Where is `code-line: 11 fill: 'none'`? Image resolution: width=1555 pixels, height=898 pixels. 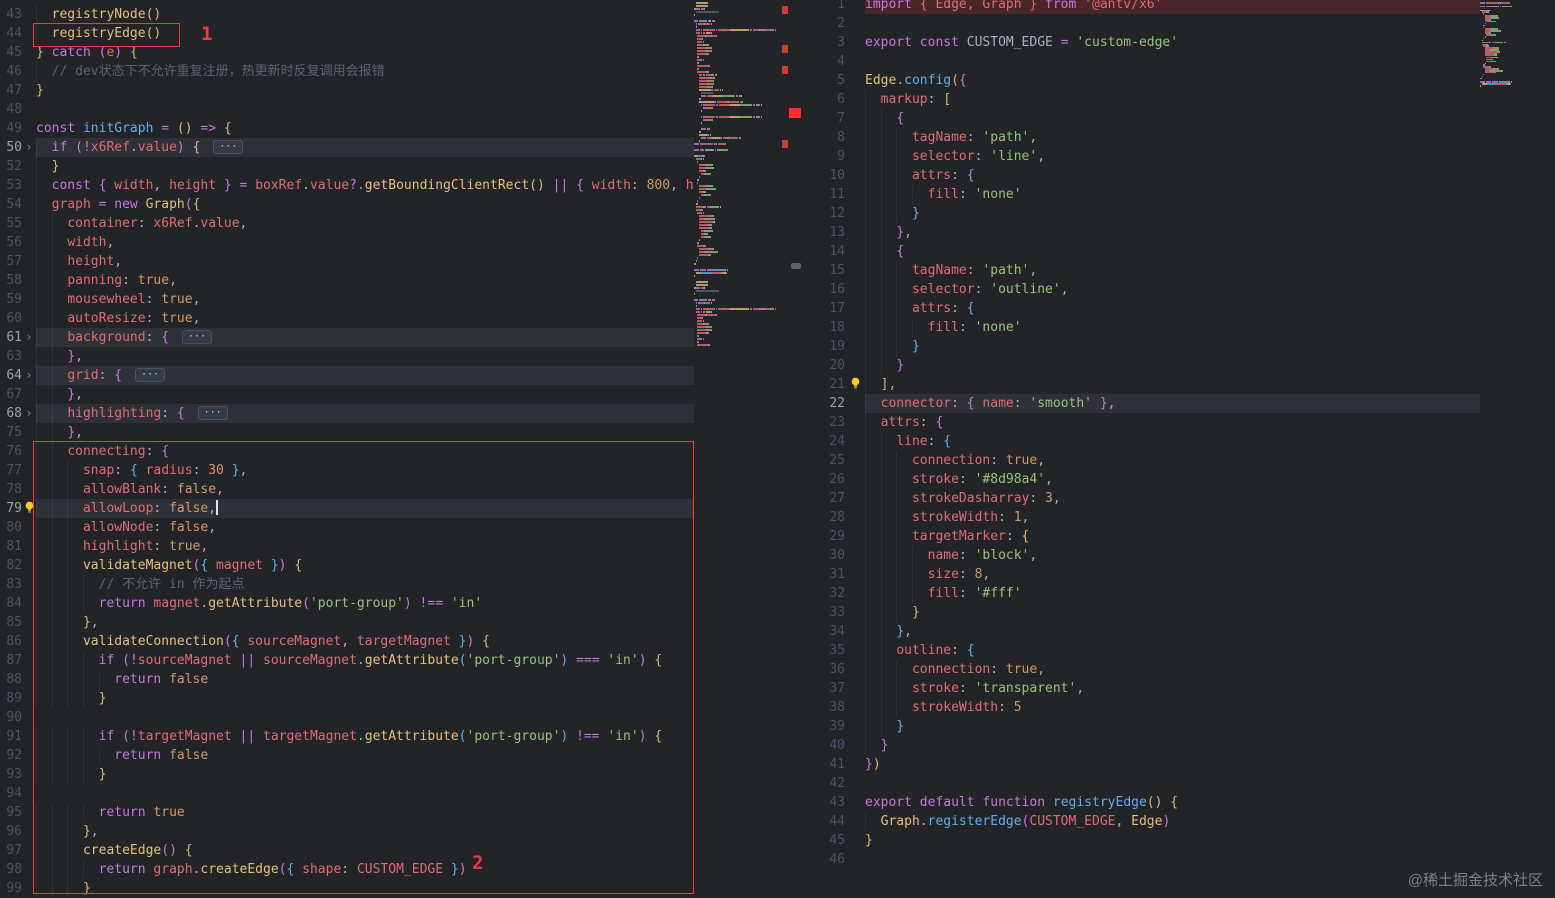
code-line: 11 fill: 'none' is located at coordinates (1141, 194).